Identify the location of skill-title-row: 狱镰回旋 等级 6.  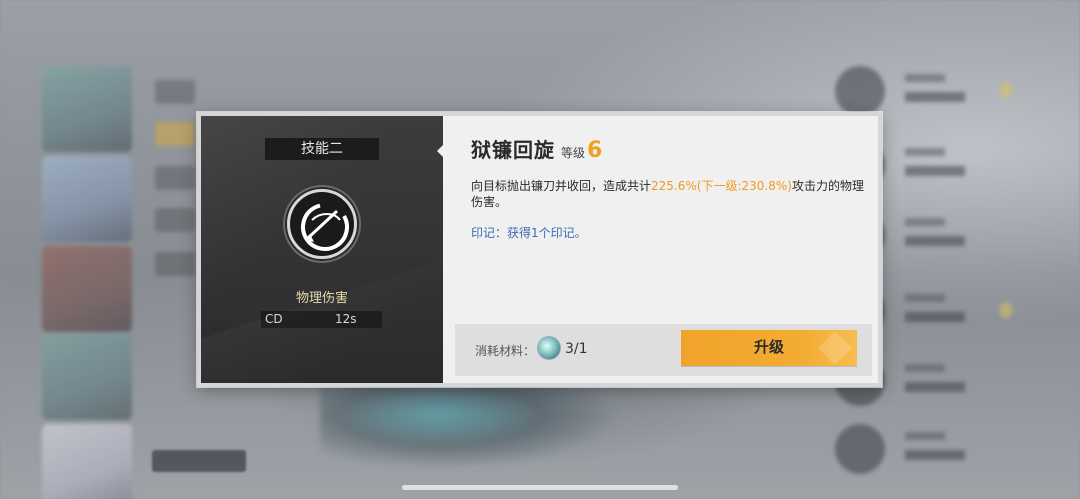
(536, 148).